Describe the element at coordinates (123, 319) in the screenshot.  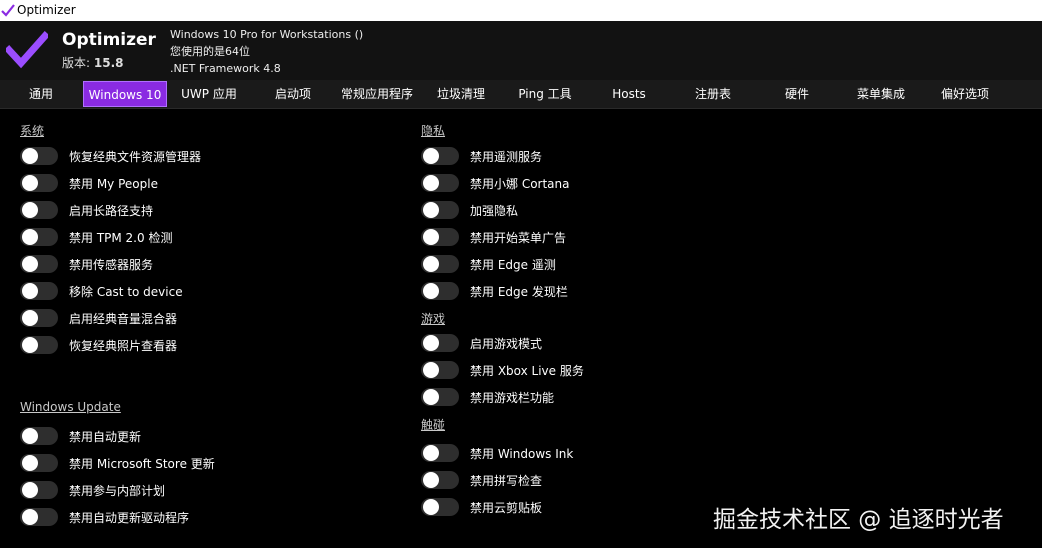
I see `option-label: 启用经典音量混合器` at that location.